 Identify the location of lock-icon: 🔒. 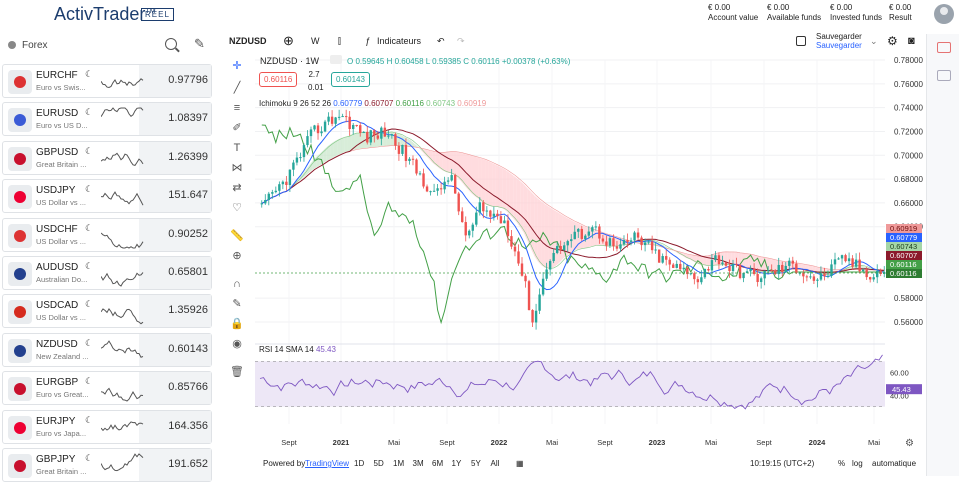
(237, 324).